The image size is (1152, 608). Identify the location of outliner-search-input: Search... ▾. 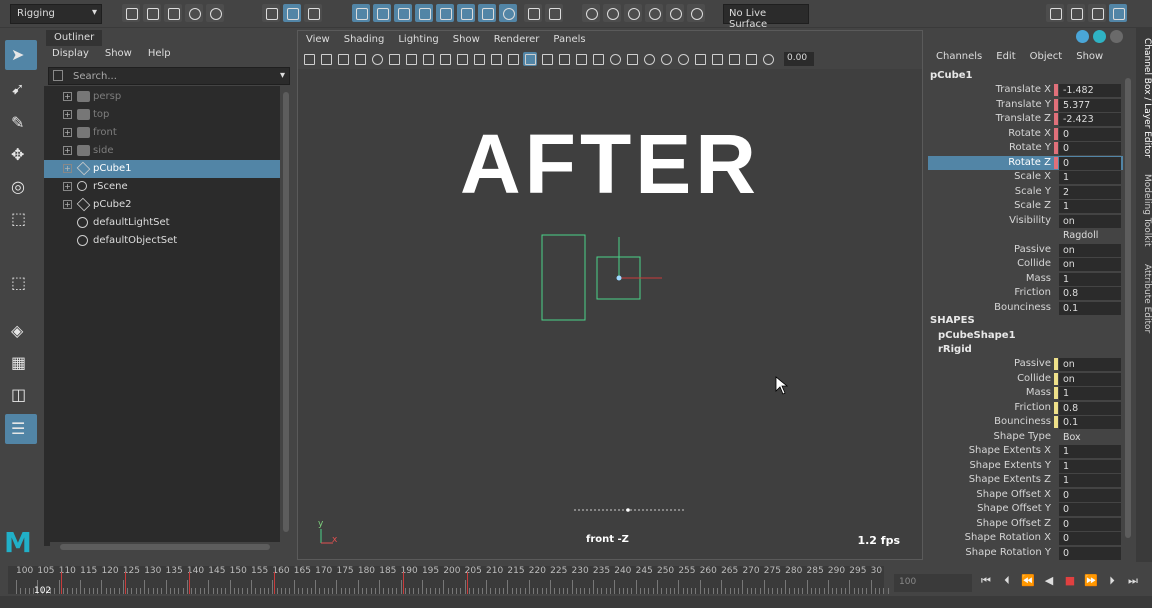
(169, 76).